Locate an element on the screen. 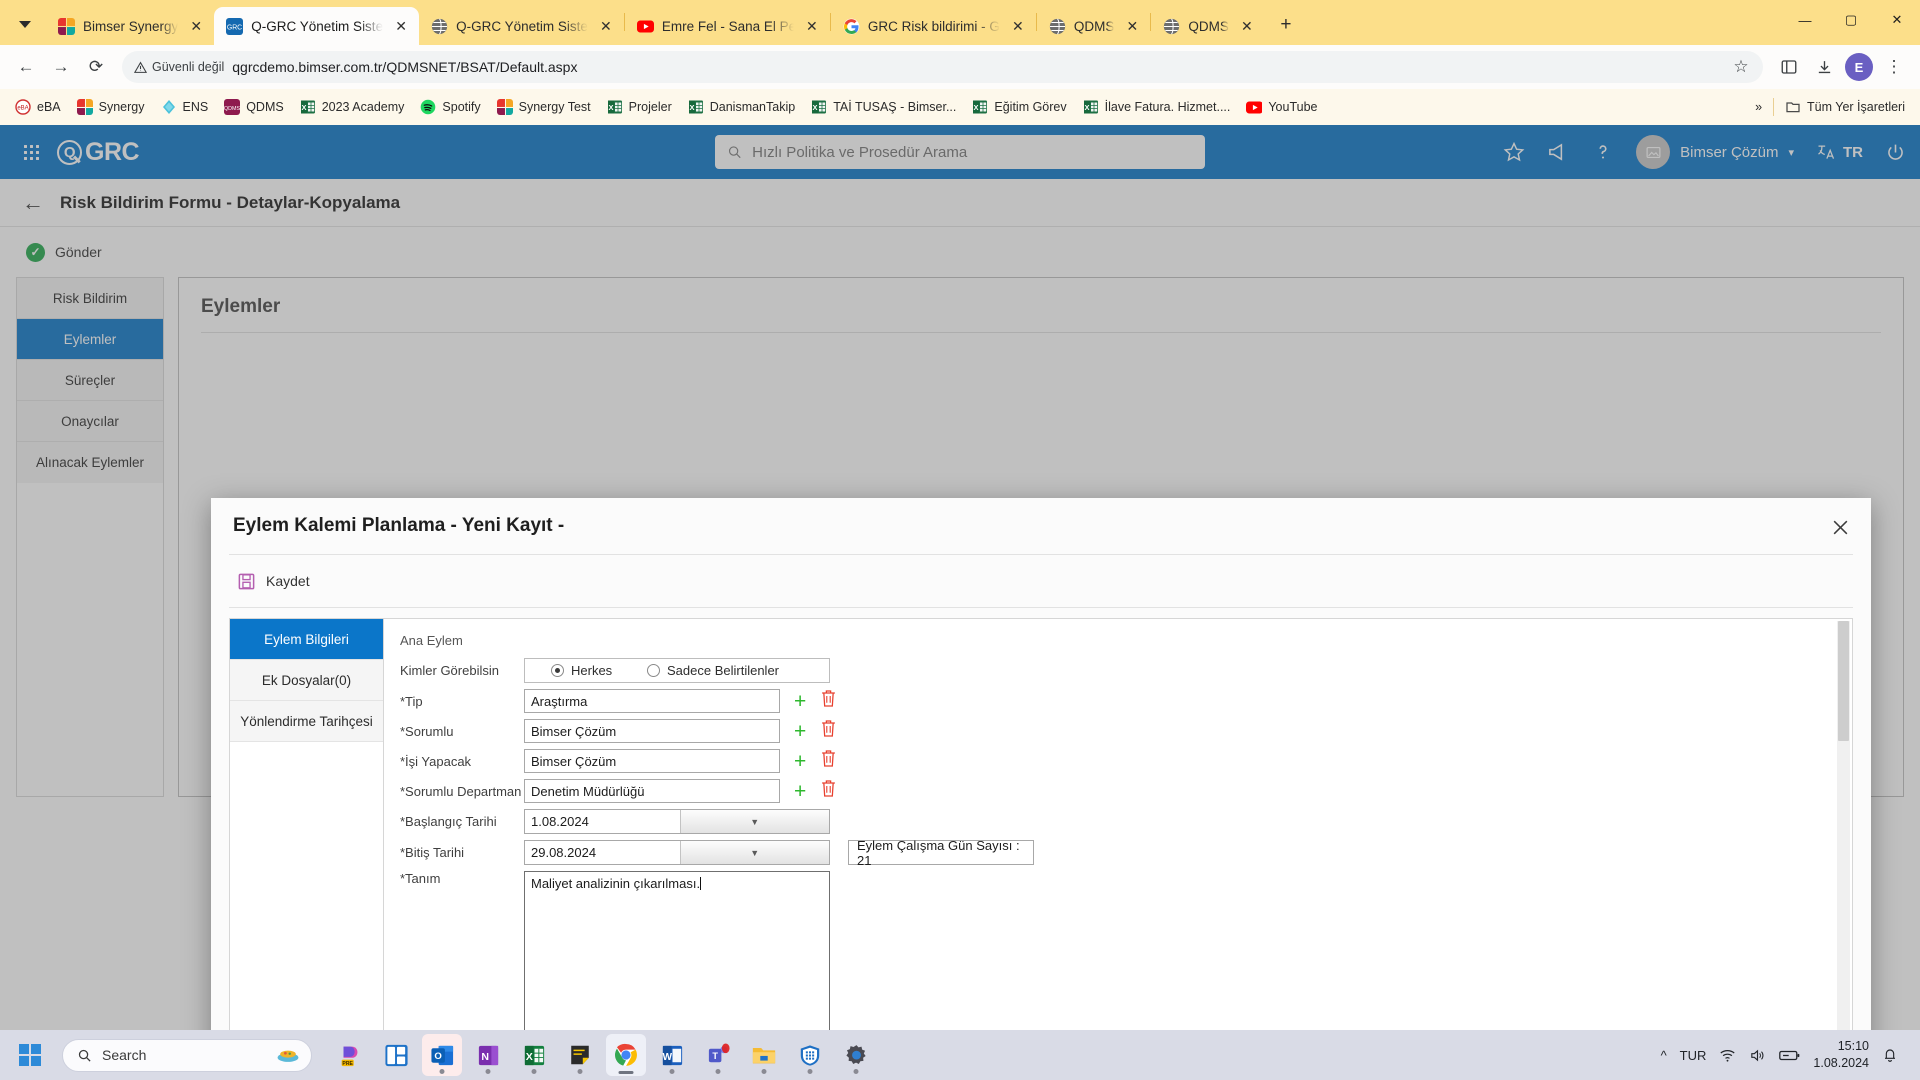  dialog-tab: Ek Dosyalar(0) is located at coordinates (306, 680).